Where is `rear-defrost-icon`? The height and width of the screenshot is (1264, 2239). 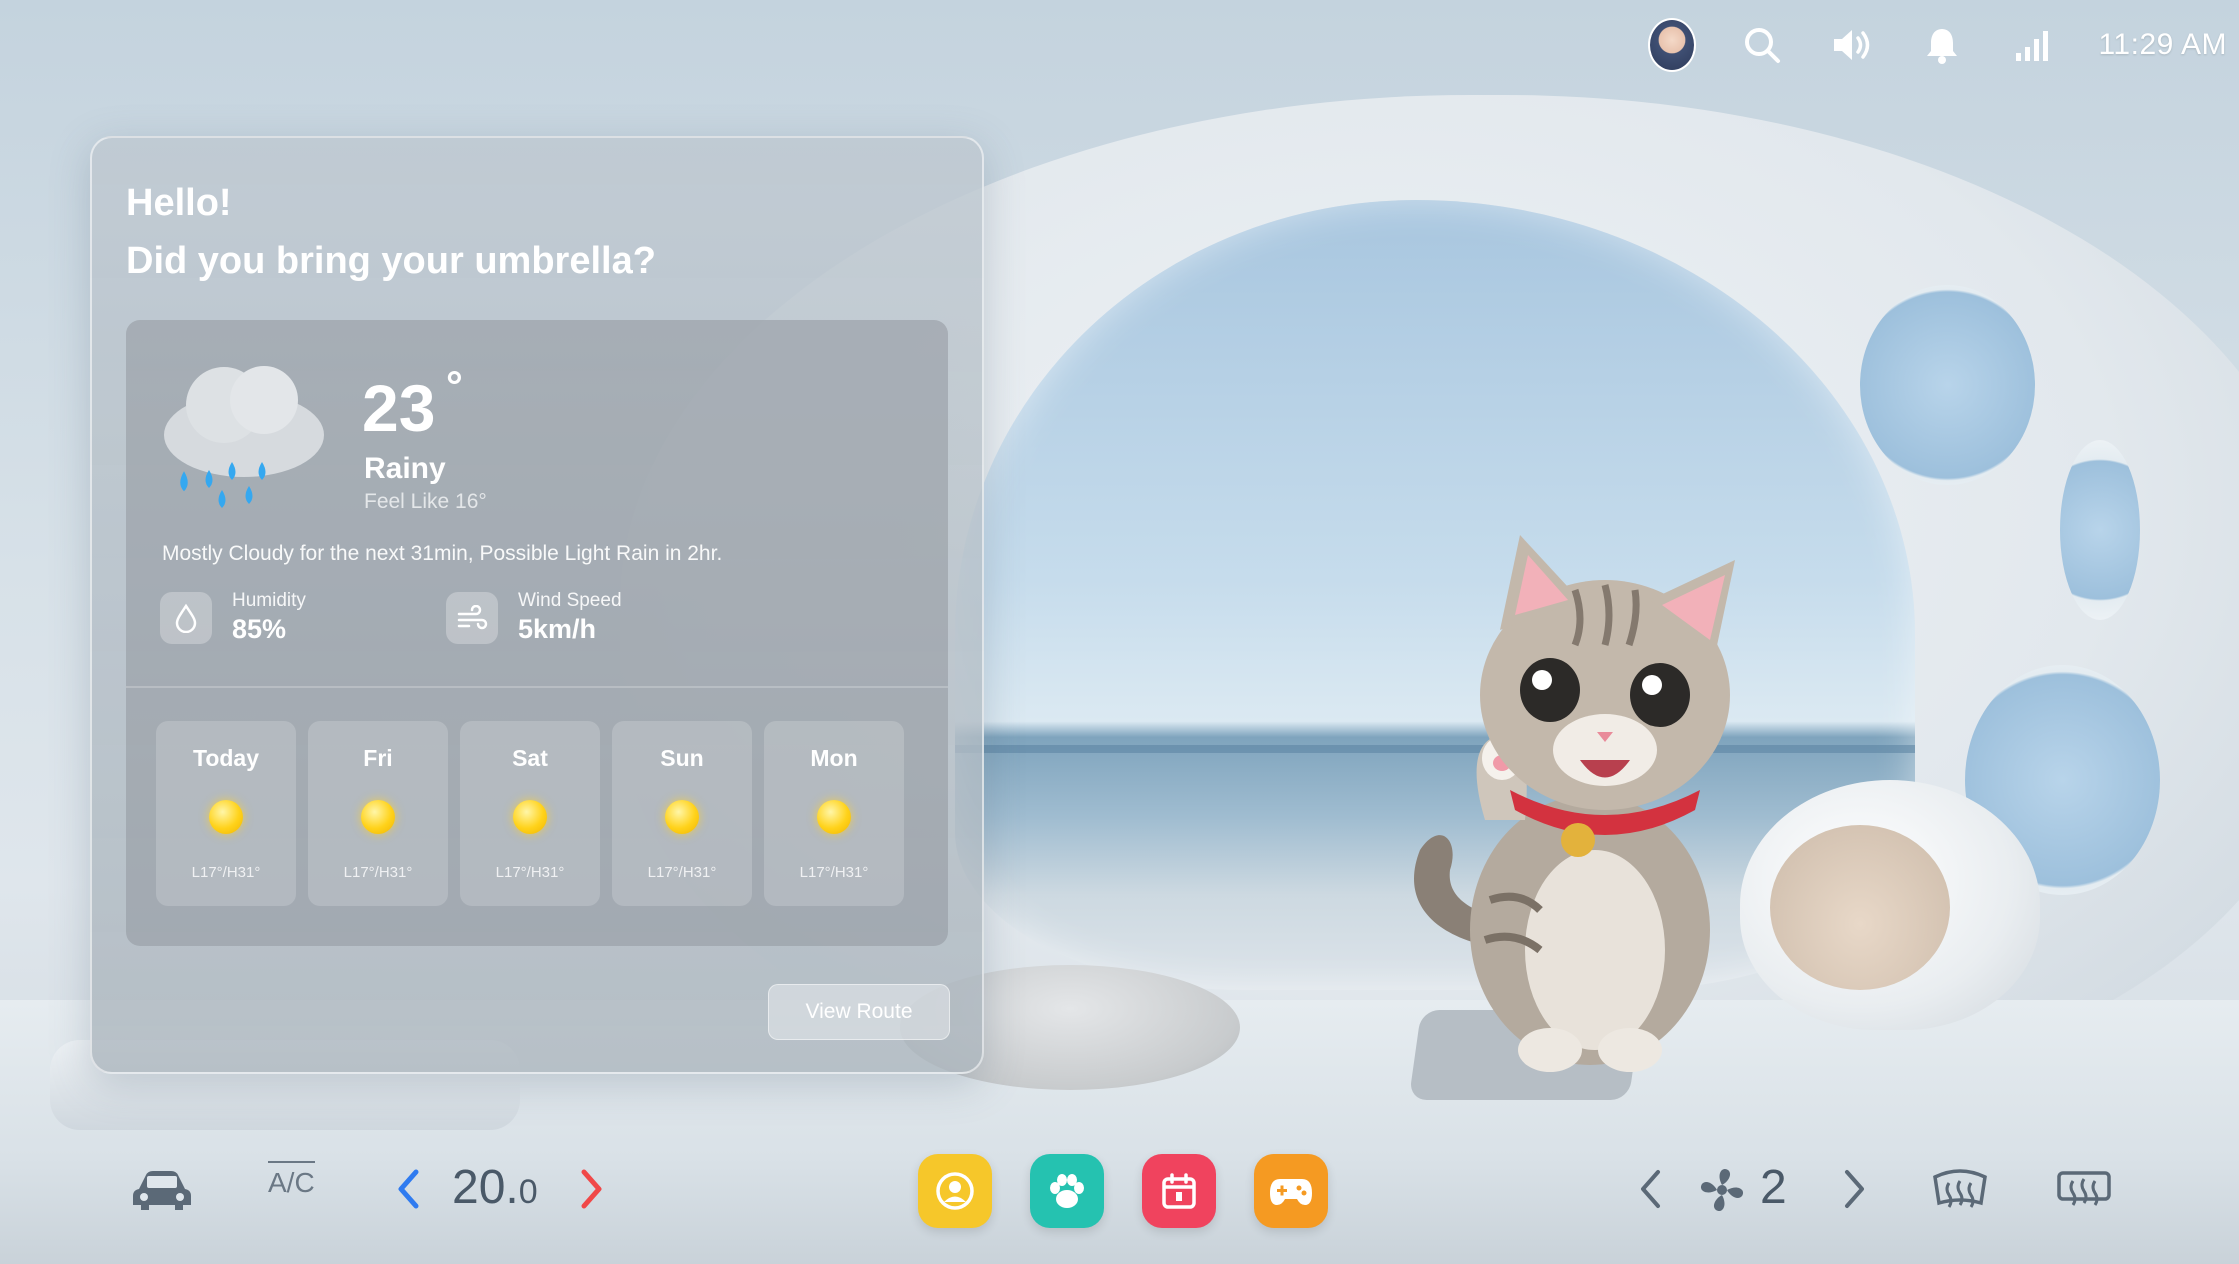
rear-defrost-icon is located at coordinates (2084, 1190).